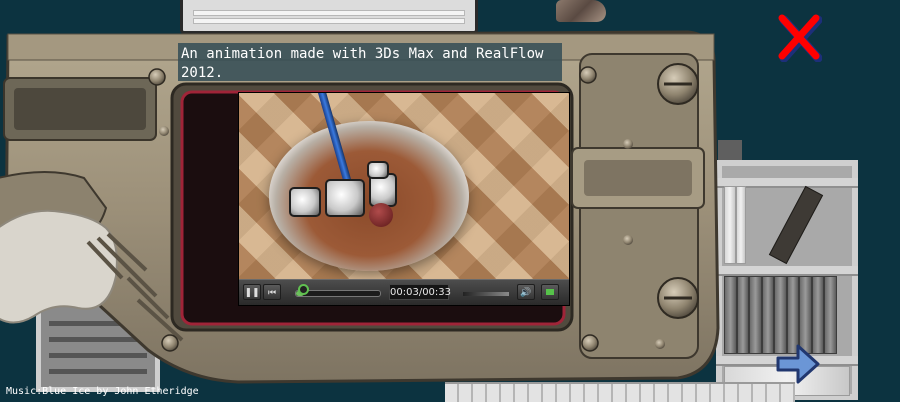  What do you see at coordinates (799, 37) in the screenshot?
I see `close-x-icon` at bounding box center [799, 37].